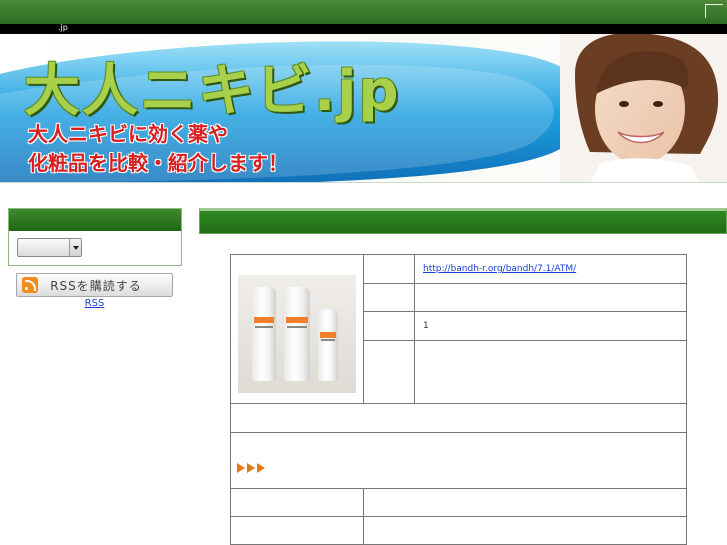 Image resolution: width=727 pixels, height=545 pixels. What do you see at coordinates (458, 418) in the screenshot?
I see `product-description-row` at bounding box center [458, 418].